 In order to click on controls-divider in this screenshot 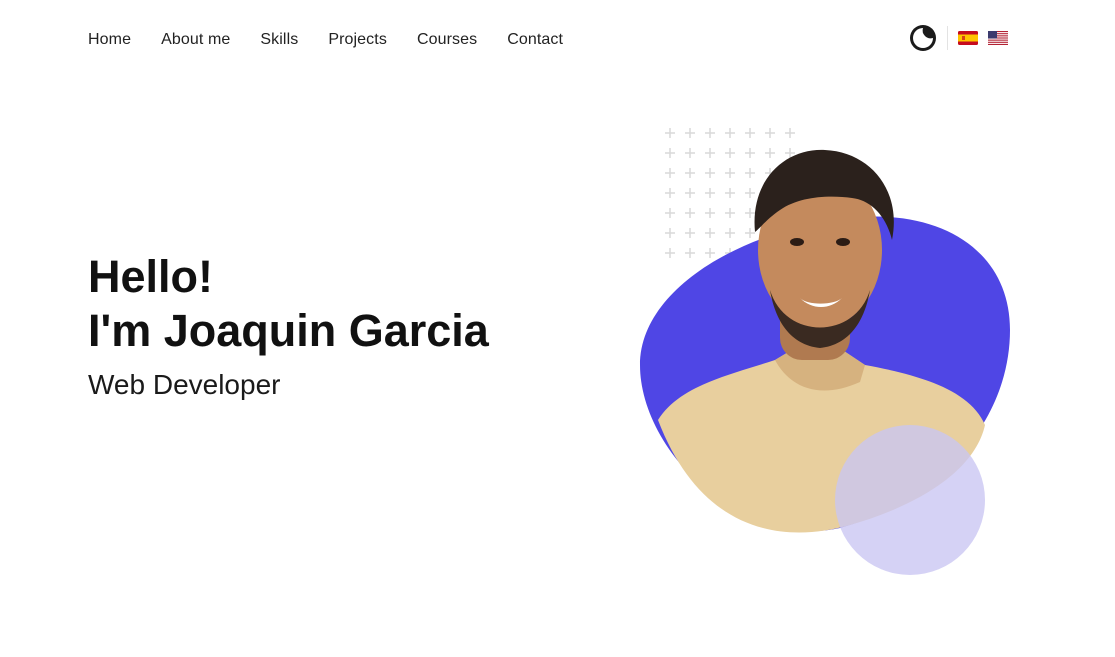, I will do `click(947, 38)`.